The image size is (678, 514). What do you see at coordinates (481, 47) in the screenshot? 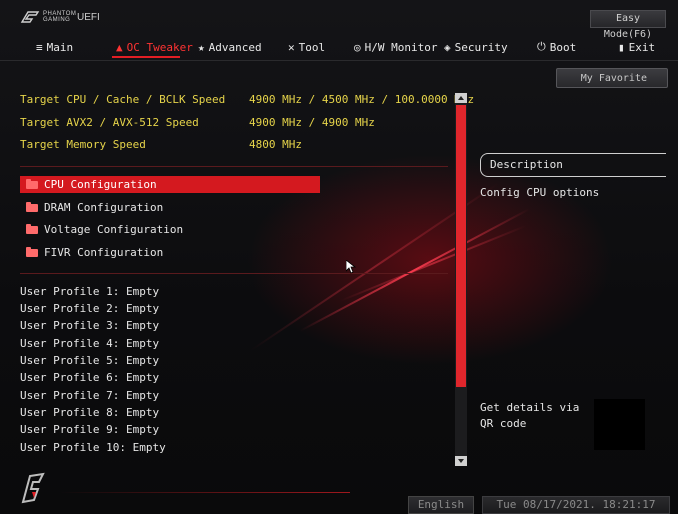
I see `tab-security-label: Security` at bounding box center [481, 47].